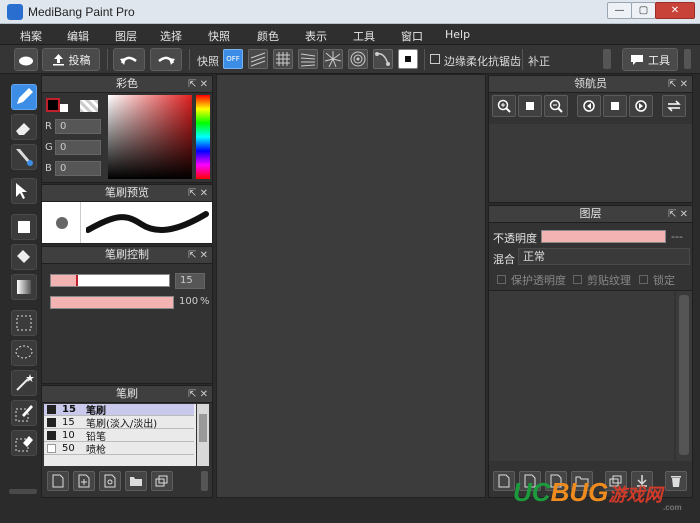 Image resolution: width=700 pixels, height=523 pixels. I want to click on watermark-part2: BUG, so click(579, 492).